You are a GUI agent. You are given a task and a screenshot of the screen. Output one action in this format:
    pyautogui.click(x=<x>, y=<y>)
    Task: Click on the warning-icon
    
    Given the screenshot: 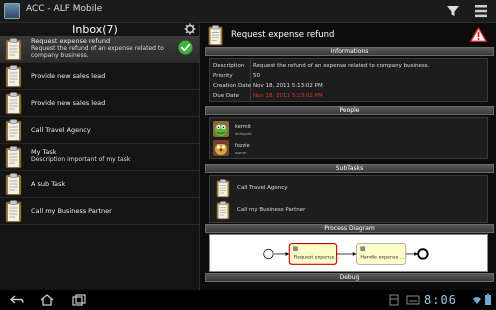 What is the action you would take?
    pyautogui.click(x=478, y=34)
    